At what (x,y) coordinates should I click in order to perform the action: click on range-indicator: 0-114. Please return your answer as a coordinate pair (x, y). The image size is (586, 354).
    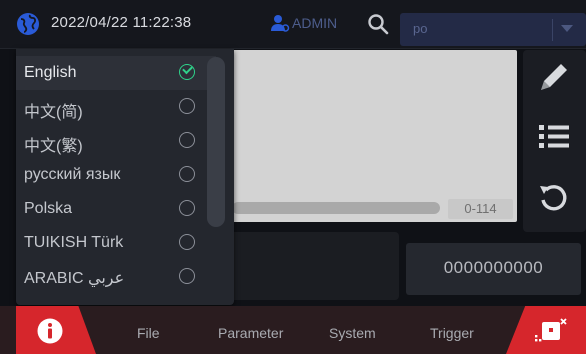
    Looking at the image, I should click on (480, 209).